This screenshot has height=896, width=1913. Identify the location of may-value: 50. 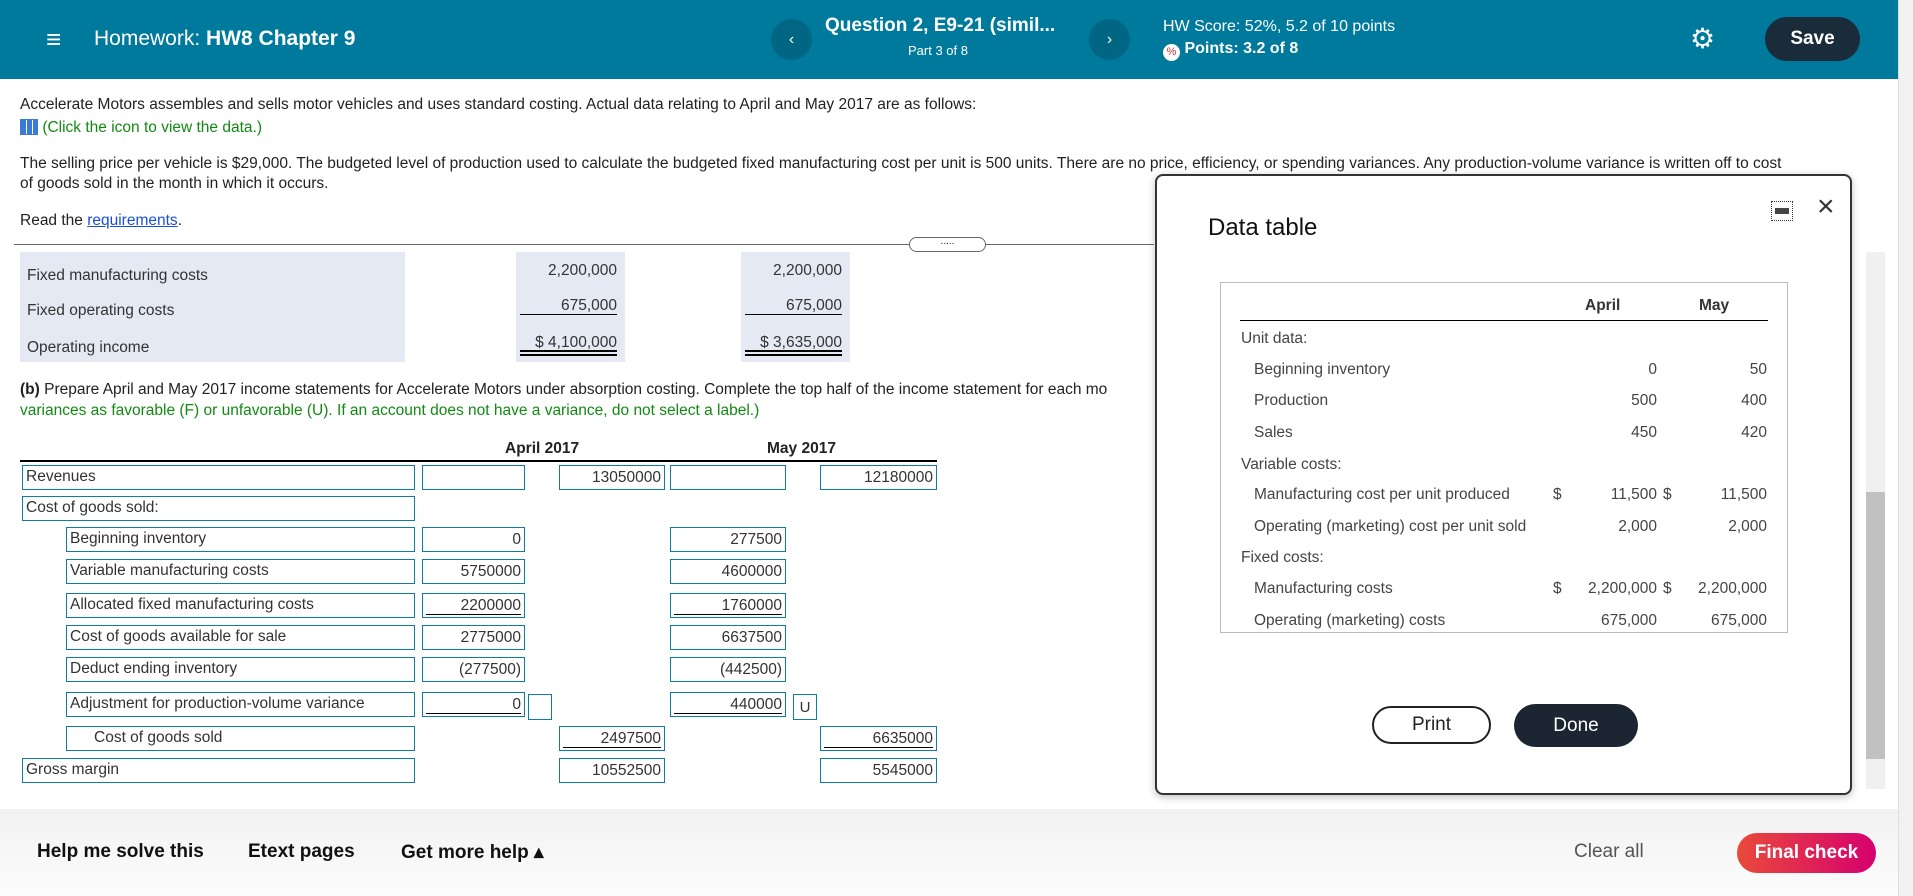
(1758, 369).